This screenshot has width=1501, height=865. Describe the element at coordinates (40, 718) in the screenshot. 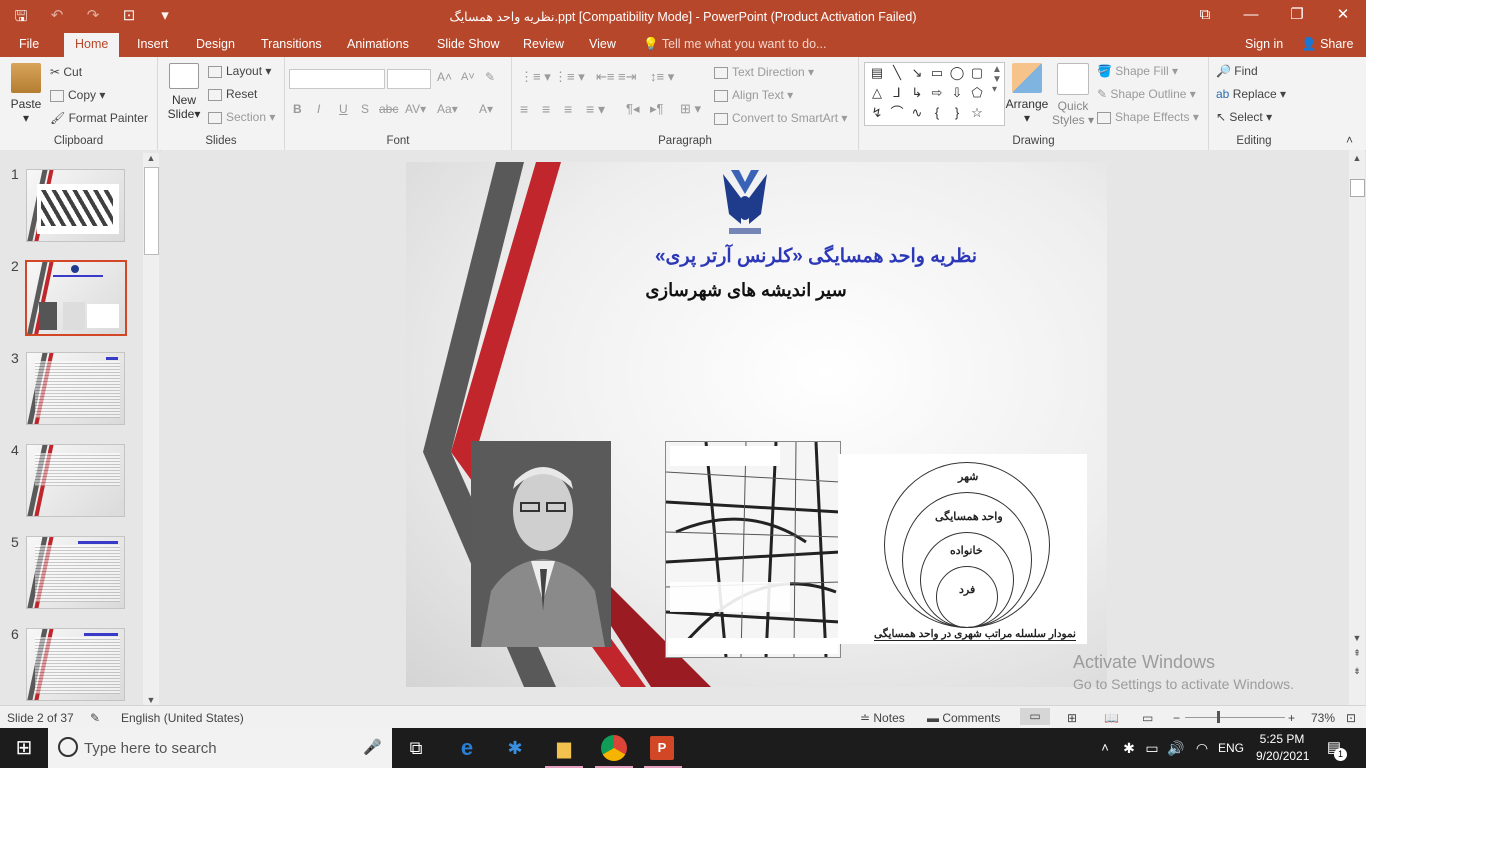

I see `slide-counter: Slide 2 of 37` at that location.